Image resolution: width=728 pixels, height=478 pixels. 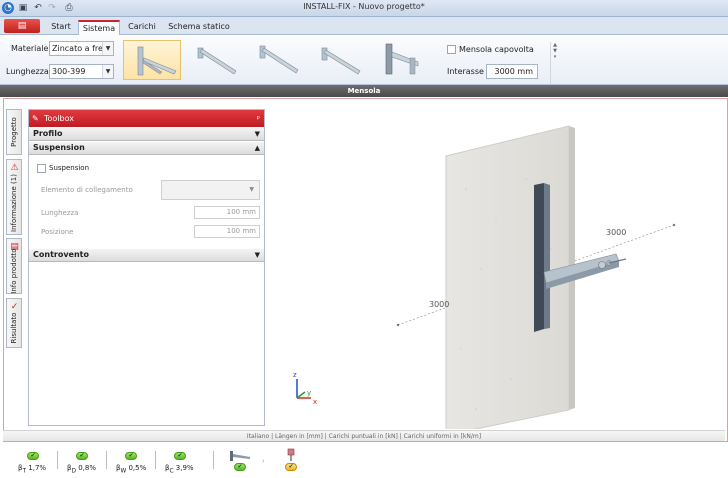 What do you see at coordinates (57, 232) in the screenshot?
I see `posizione-label: Posizione` at bounding box center [57, 232].